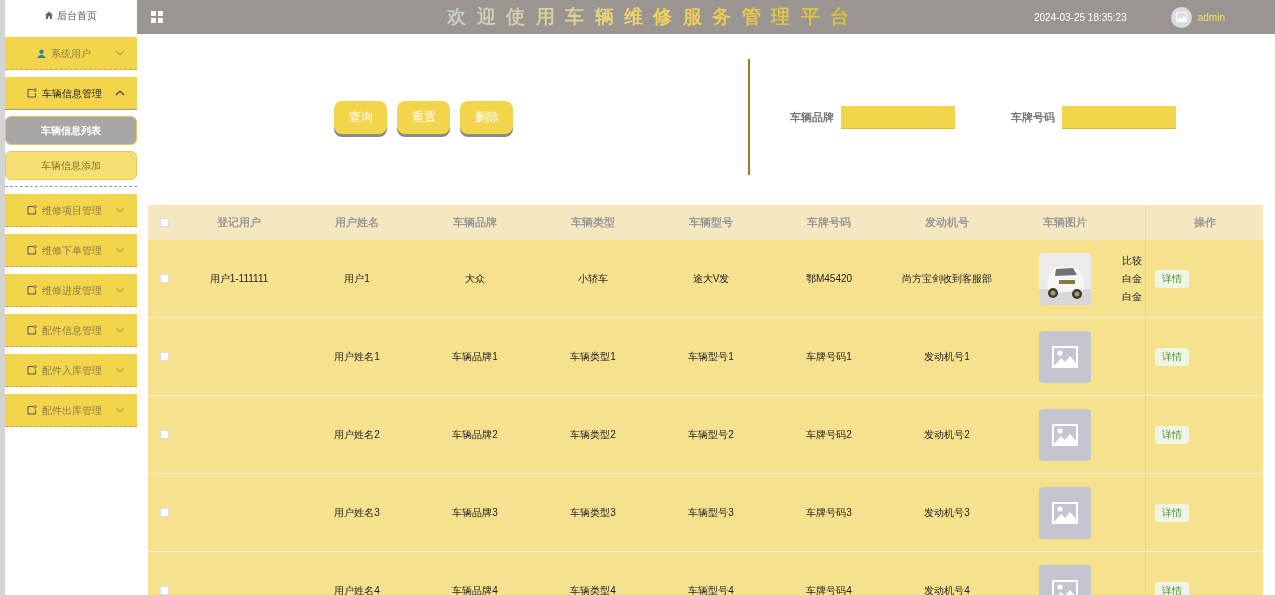  I want to click on table-cell: 车辆型号4, so click(711, 590).